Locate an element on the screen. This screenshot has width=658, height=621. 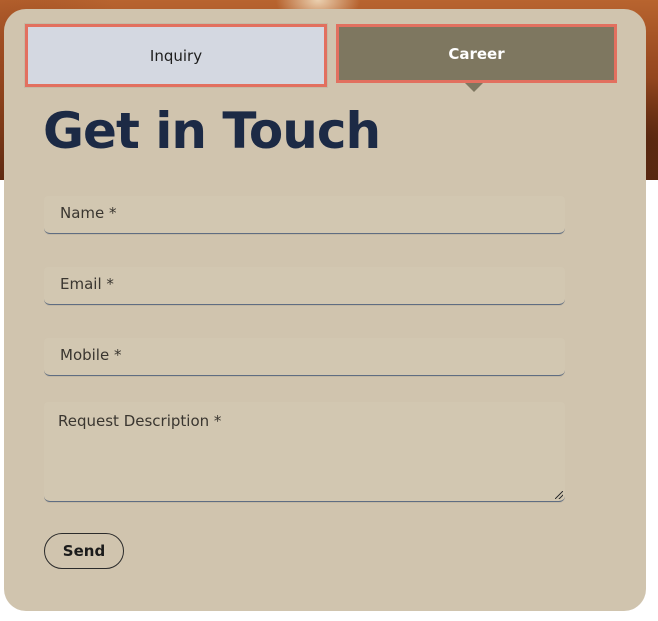
tab-inquiry: Inquiry is located at coordinates (176, 55).